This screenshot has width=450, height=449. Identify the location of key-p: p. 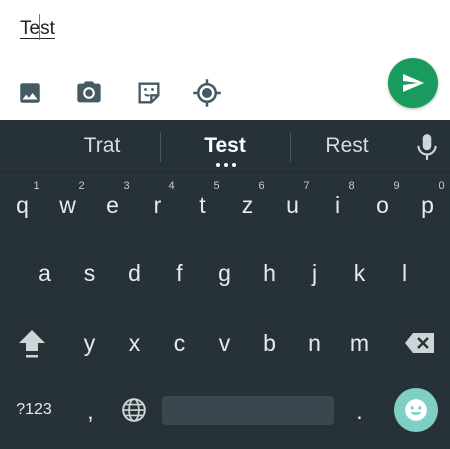
(427, 205).